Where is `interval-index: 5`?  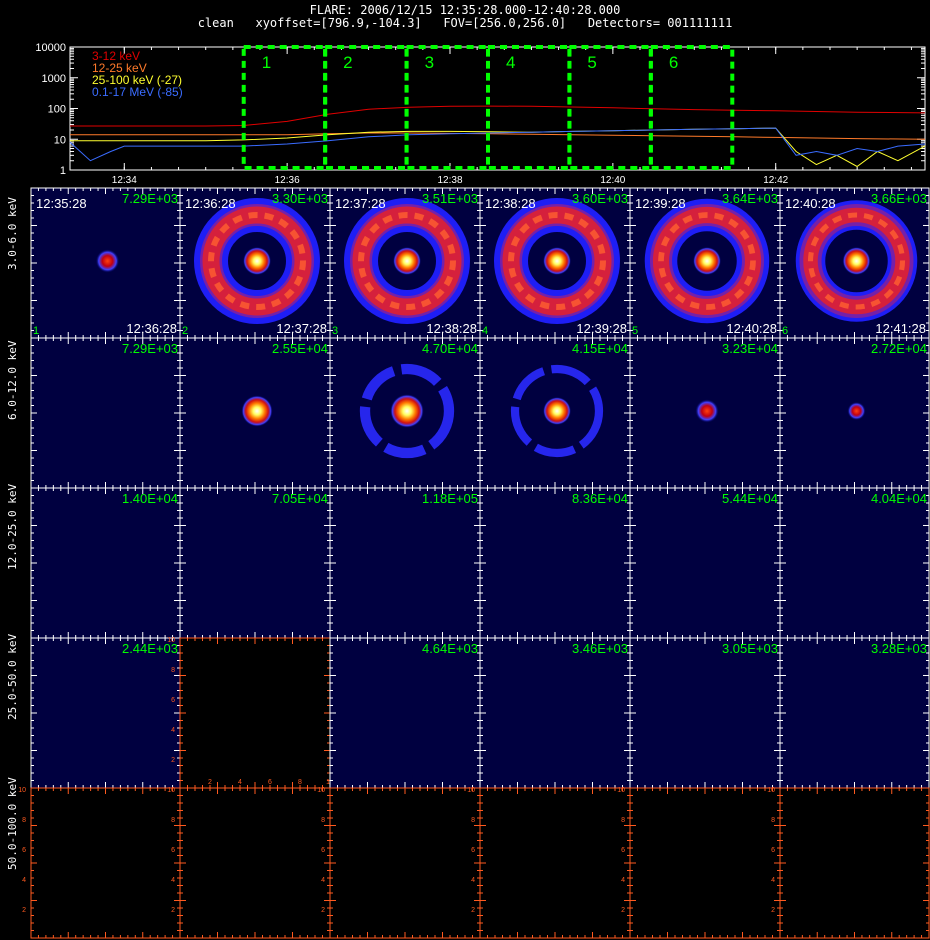
interval-index: 5 is located at coordinates (635, 331).